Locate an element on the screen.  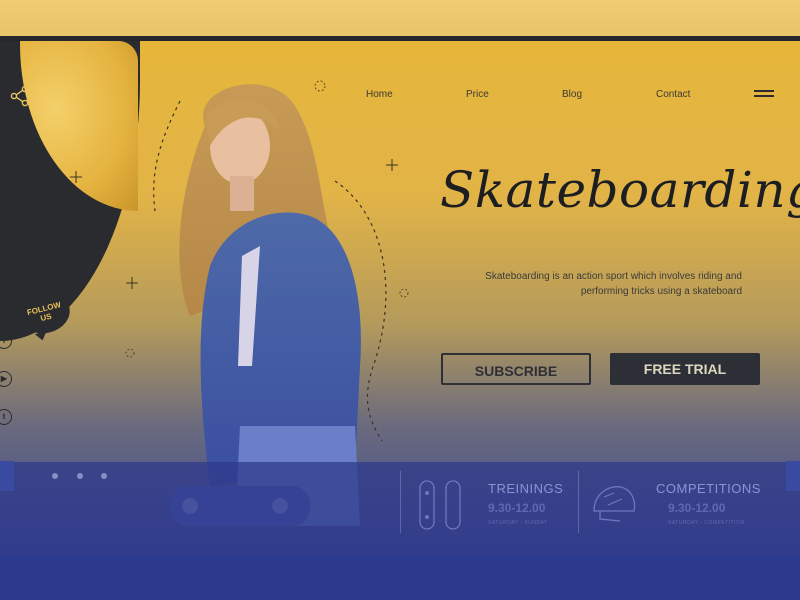
us-label: US is located at coordinates (46, 317).